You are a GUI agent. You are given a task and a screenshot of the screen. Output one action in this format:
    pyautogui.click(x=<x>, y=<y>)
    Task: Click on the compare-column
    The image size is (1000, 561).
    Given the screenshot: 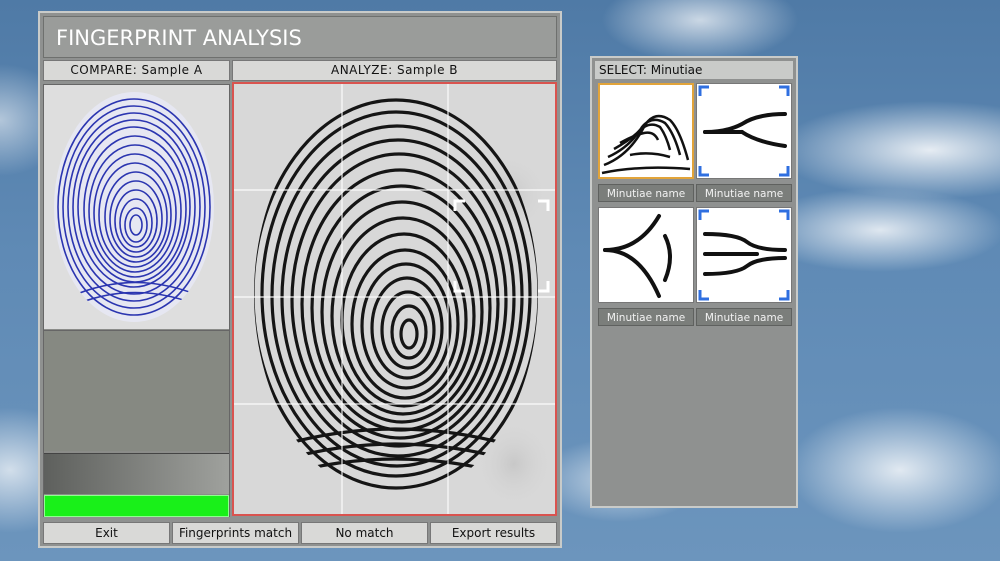 What is the action you would take?
    pyautogui.click(x=136, y=300)
    